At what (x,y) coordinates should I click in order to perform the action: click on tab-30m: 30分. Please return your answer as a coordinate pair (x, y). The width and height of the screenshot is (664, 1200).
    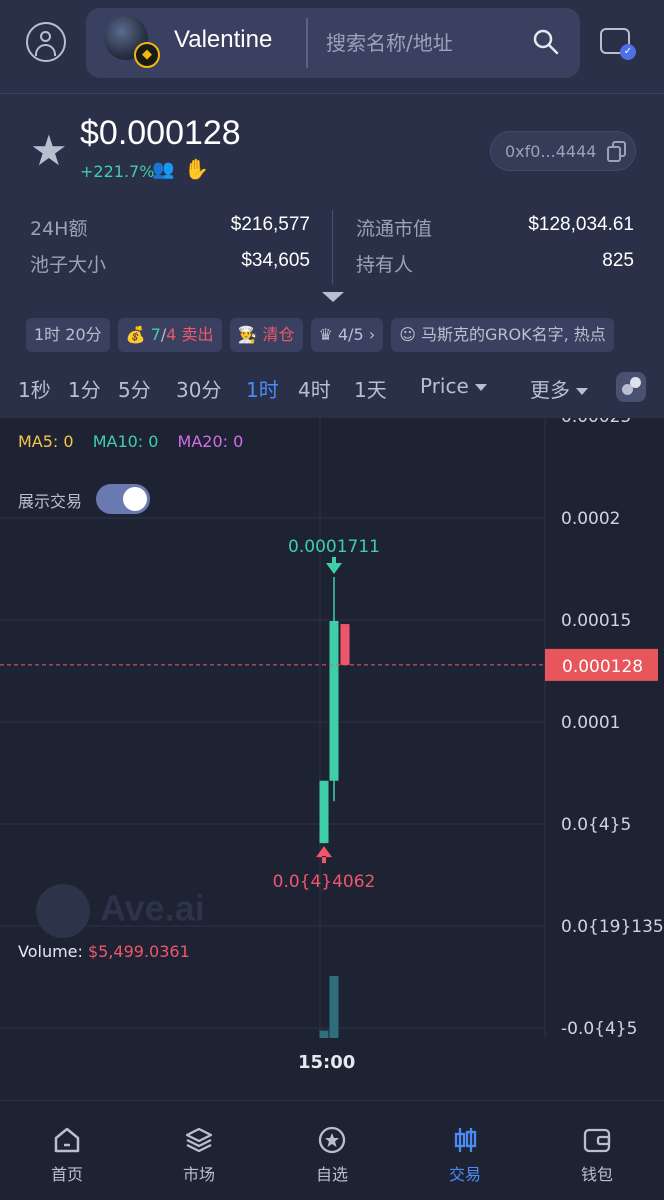
    Looking at the image, I should click on (198, 388).